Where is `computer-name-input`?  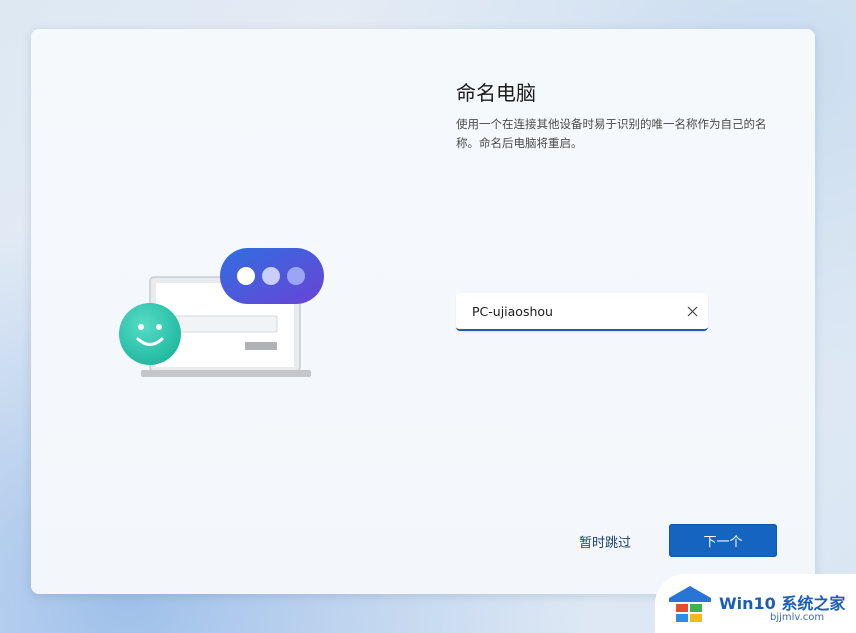 computer-name-input is located at coordinates (572, 311).